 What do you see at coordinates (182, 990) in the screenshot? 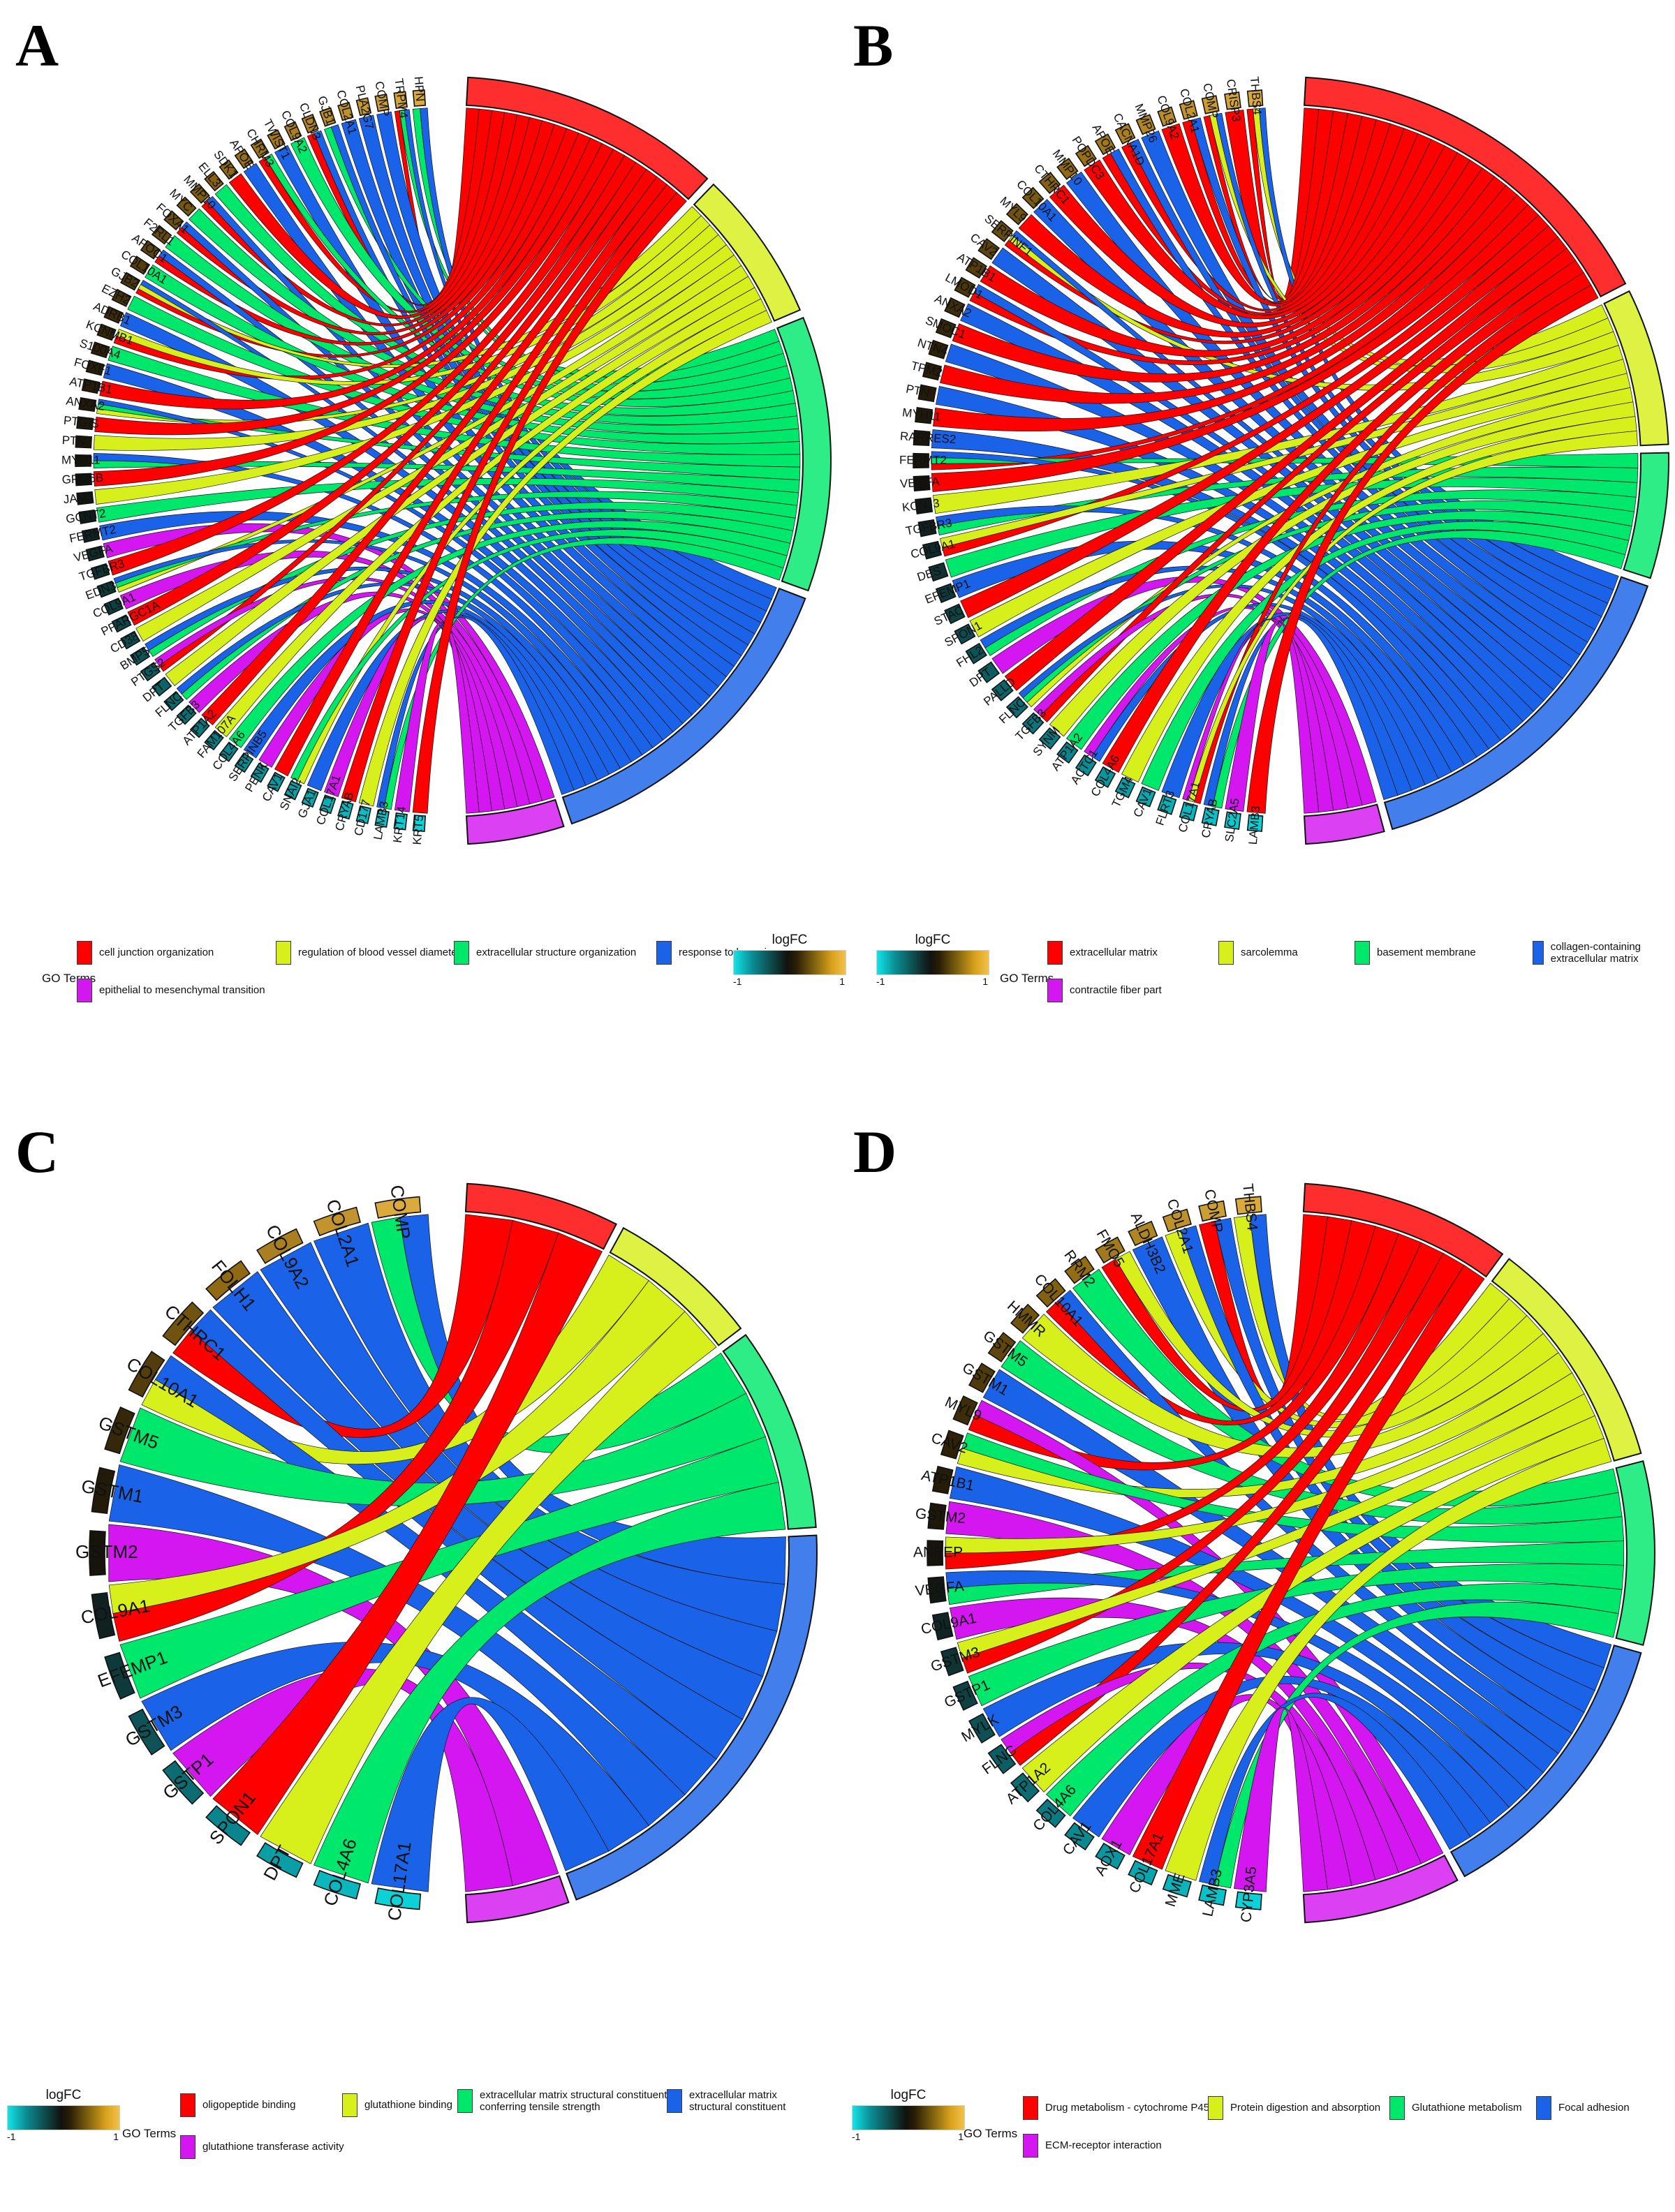
I see `legend-item-label: epithelial to mesenchymal transition` at bounding box center [182, 990].